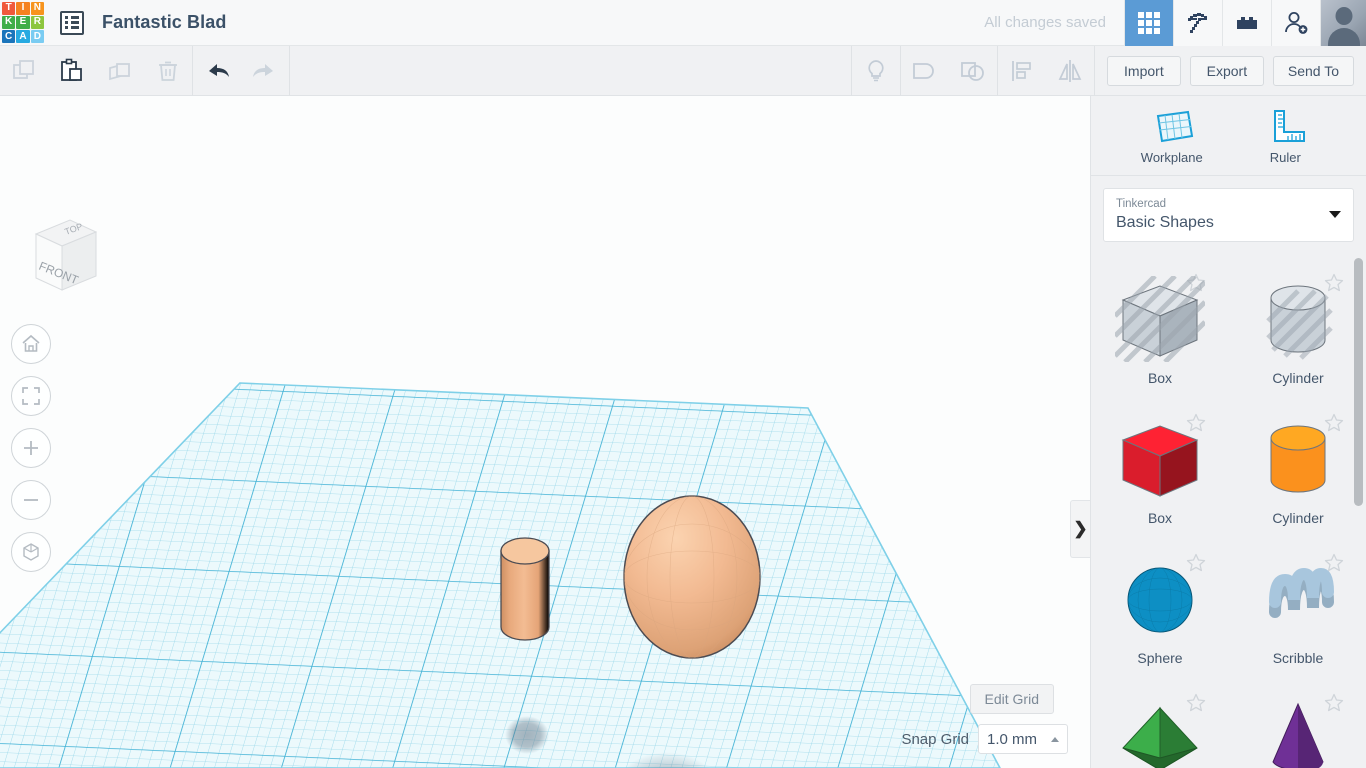 This screenshot has width=1366, height=768. I want to click on logo-tile-t: T, so click(9, 8).